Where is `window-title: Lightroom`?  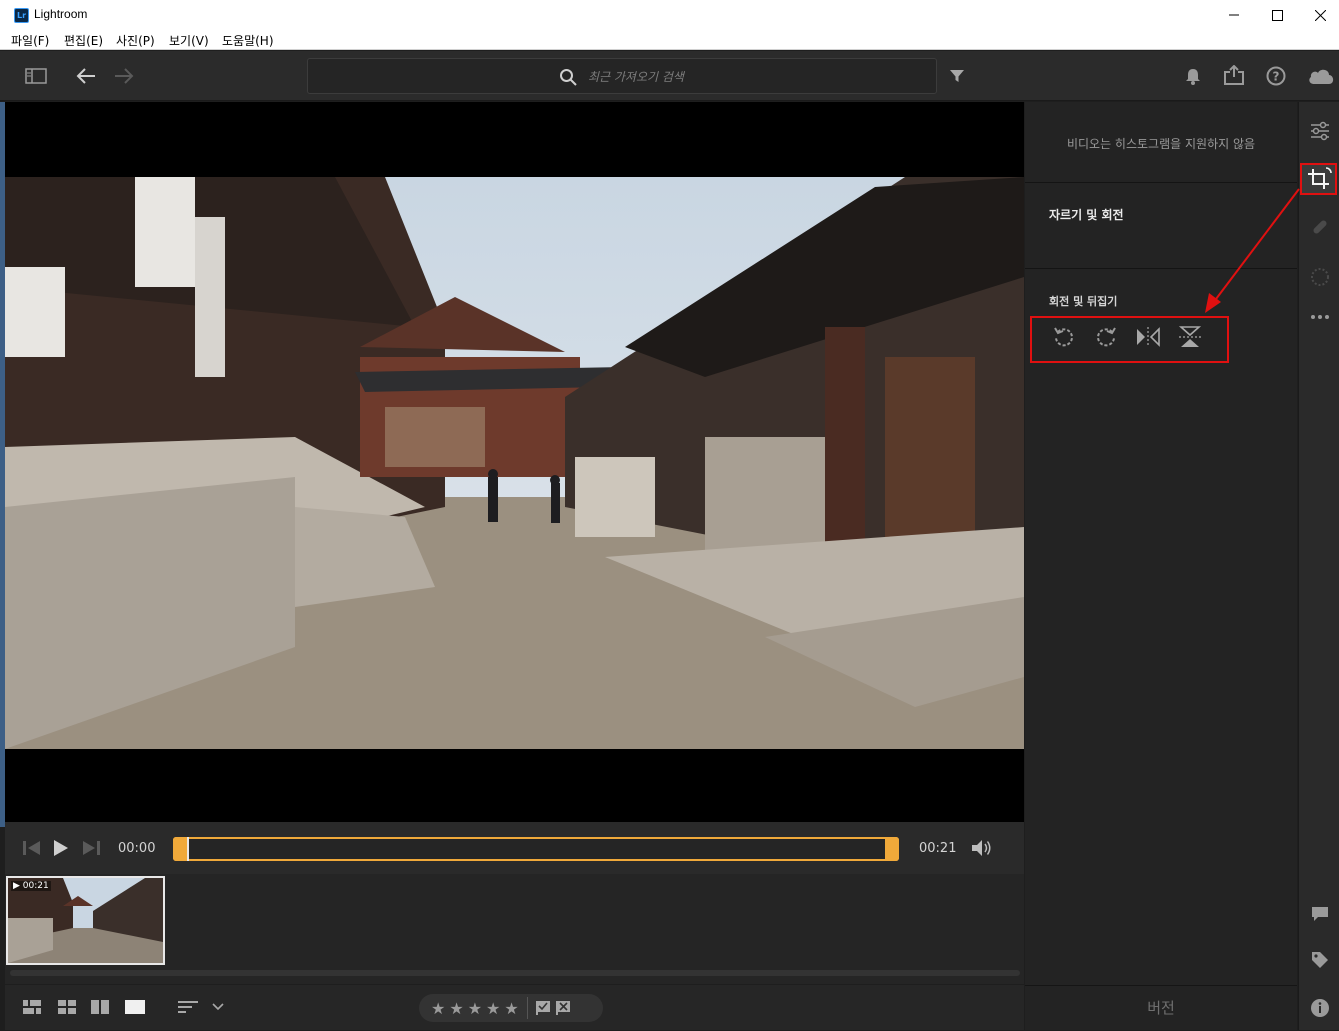 window-title: Lightroom is located at coordinates (61, 14).